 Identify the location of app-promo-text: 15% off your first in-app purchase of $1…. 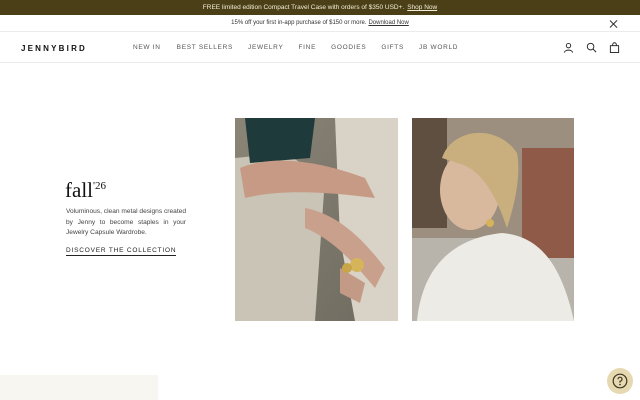
(299, 23).